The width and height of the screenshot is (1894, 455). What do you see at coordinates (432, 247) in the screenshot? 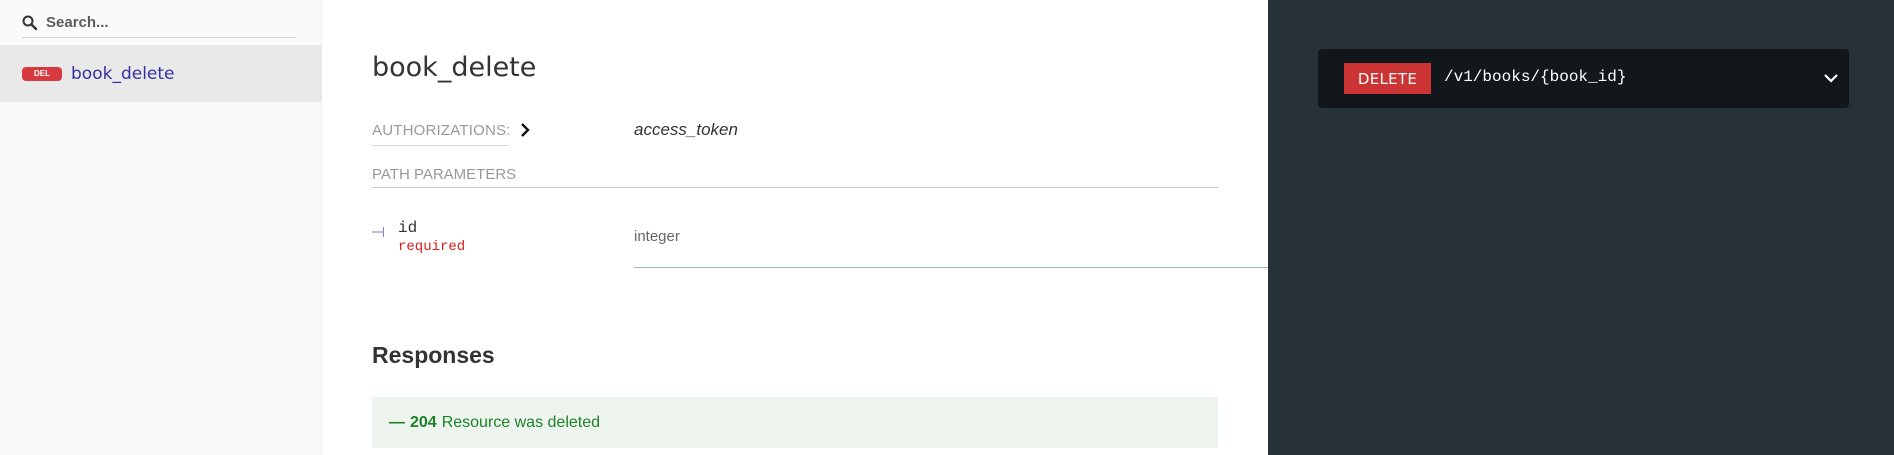
I see `param-required-flag: required` at bounding box center [432, 247].